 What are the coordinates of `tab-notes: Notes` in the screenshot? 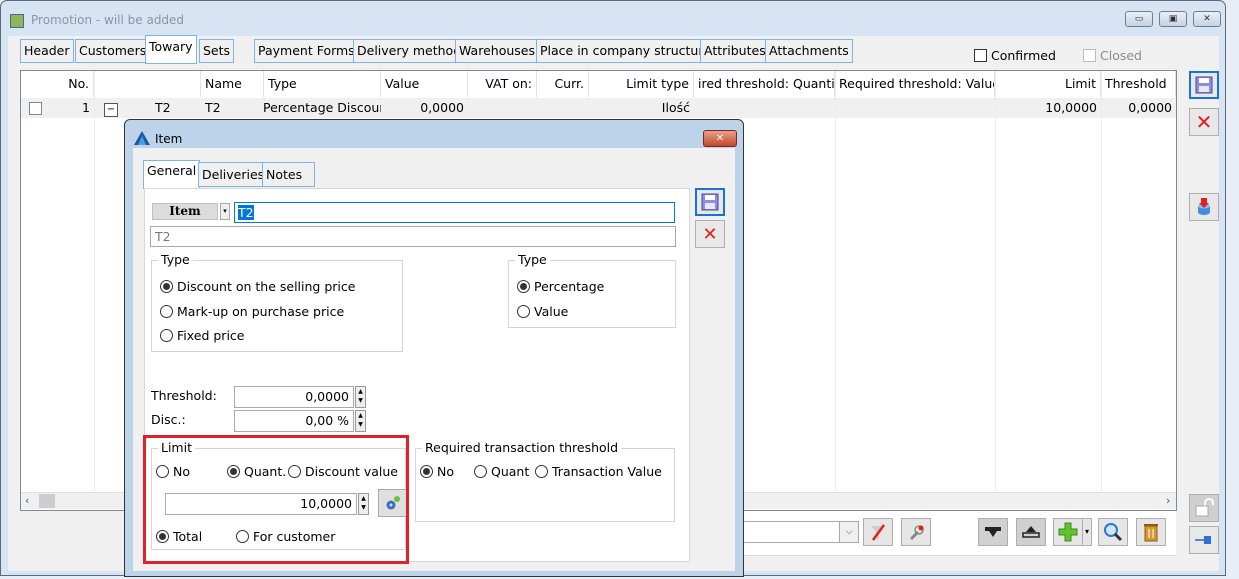 It's located at (288, 174).